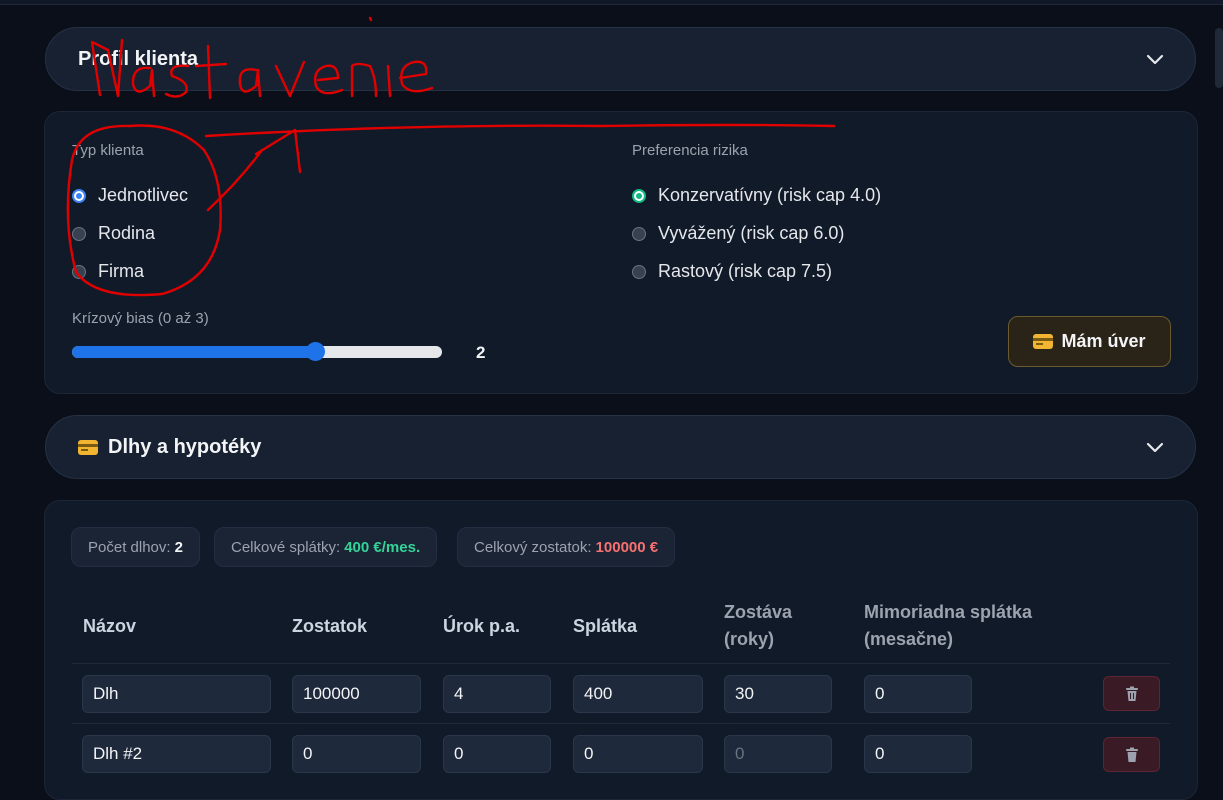 This screenshot has height=800, width=1223. Describe the element at coordinates (948, 612) in the screenshot. I see `header-line: Mimoriadna splátka` at that location.